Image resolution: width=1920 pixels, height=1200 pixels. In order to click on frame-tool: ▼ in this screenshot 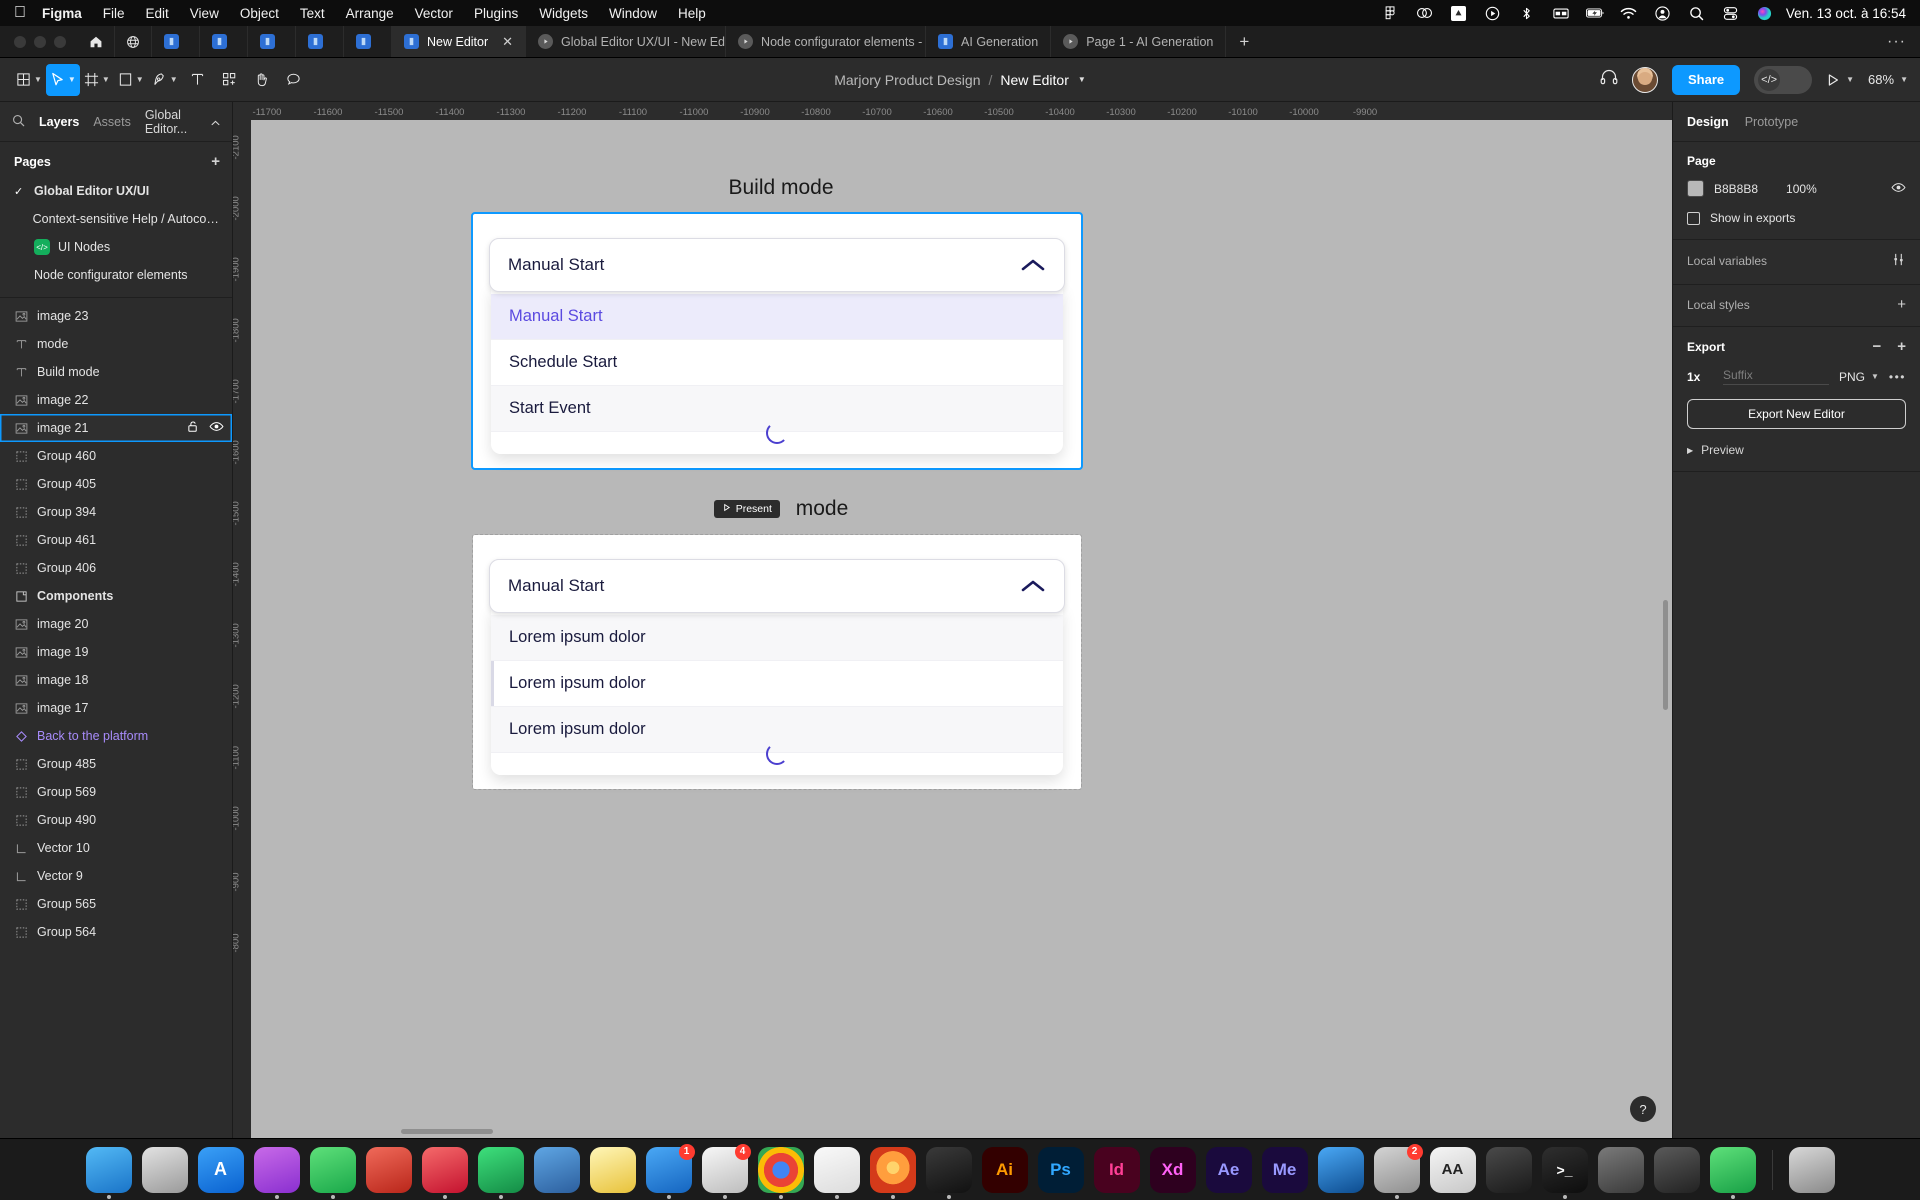, I will do `click(97, 80)`.